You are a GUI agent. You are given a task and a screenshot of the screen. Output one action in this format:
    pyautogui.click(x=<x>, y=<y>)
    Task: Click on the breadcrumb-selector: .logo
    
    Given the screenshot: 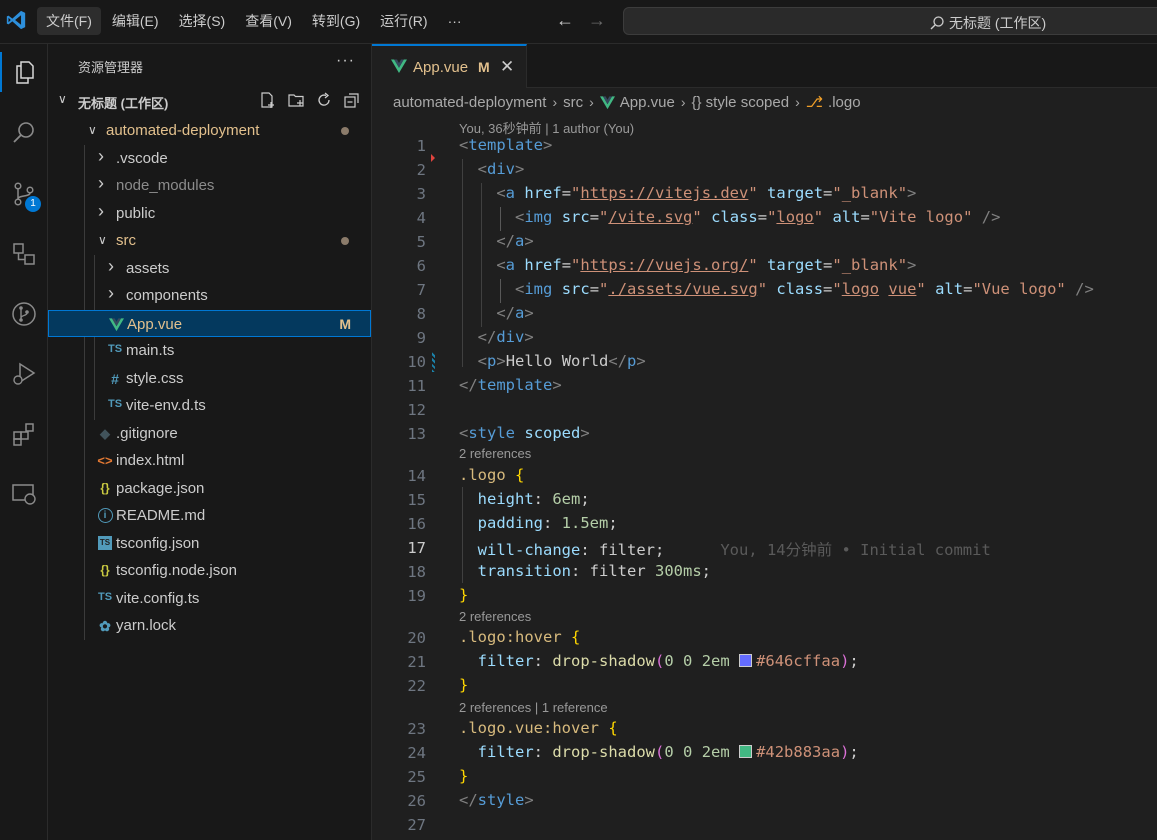 What is the action you would take?
    pyautogui.click(x=844, y=102)
    